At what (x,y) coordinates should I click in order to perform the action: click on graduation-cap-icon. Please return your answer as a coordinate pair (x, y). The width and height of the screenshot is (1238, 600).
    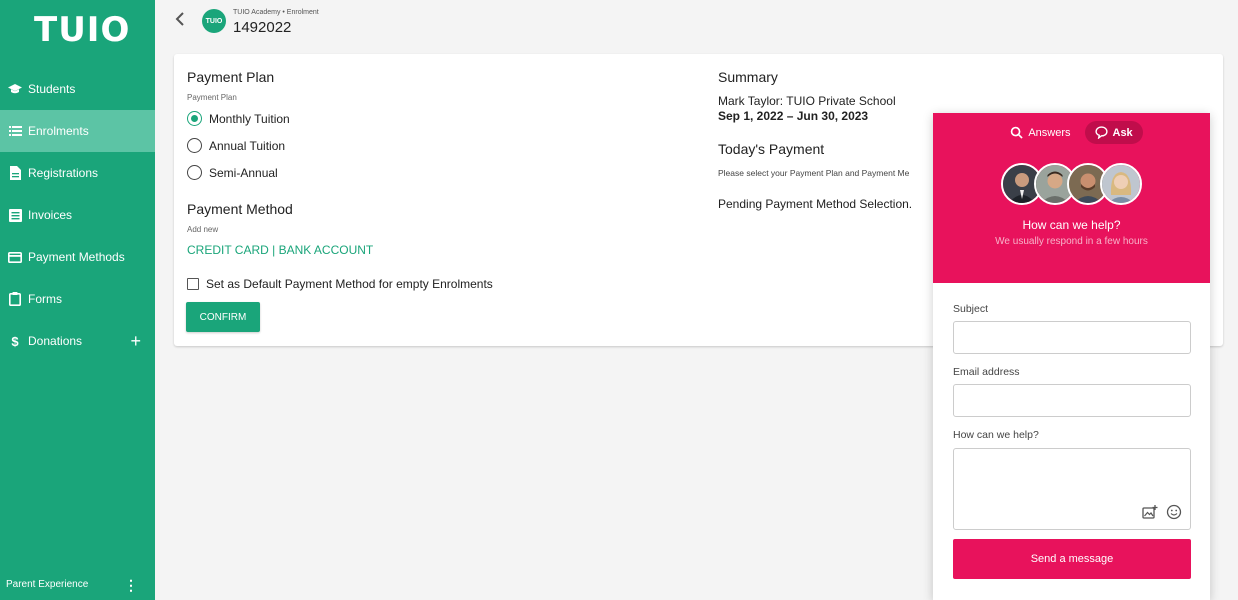
    Looking at the image, I should click on (15, 89).